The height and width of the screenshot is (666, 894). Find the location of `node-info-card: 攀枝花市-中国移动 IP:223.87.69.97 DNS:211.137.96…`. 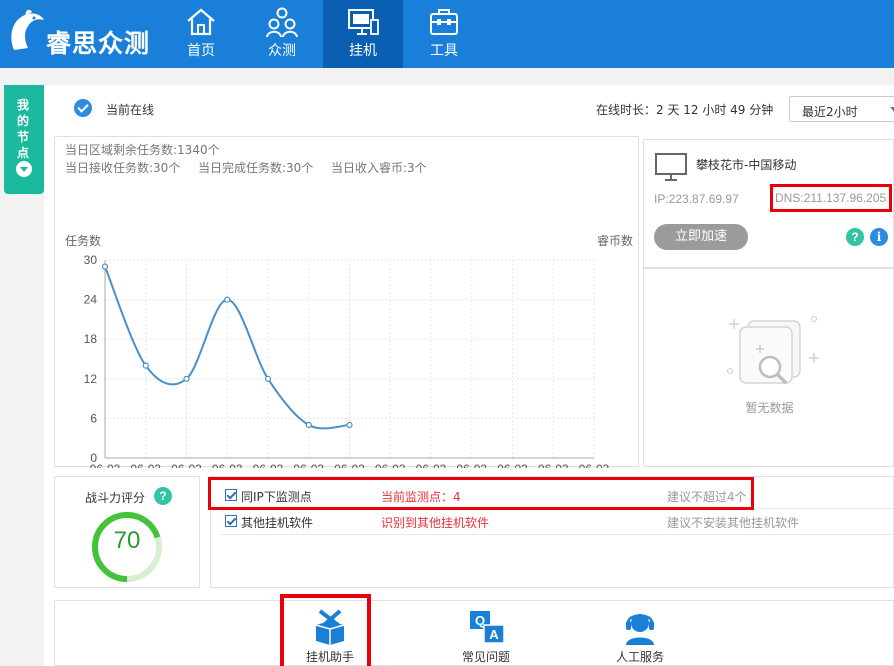

node-info-card: 攀枝花市-中国移动 IP:223.87.69.97 DNS:211.137.96… is located at coordinates (768, 203).